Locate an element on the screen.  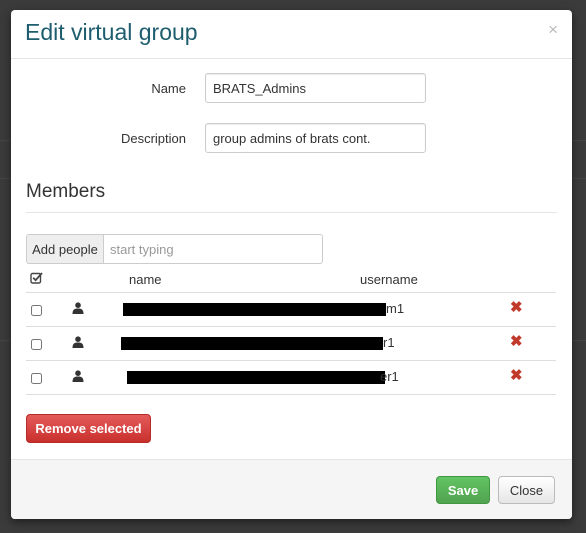
username-cell: m1 is located at coordinates (395, 308).